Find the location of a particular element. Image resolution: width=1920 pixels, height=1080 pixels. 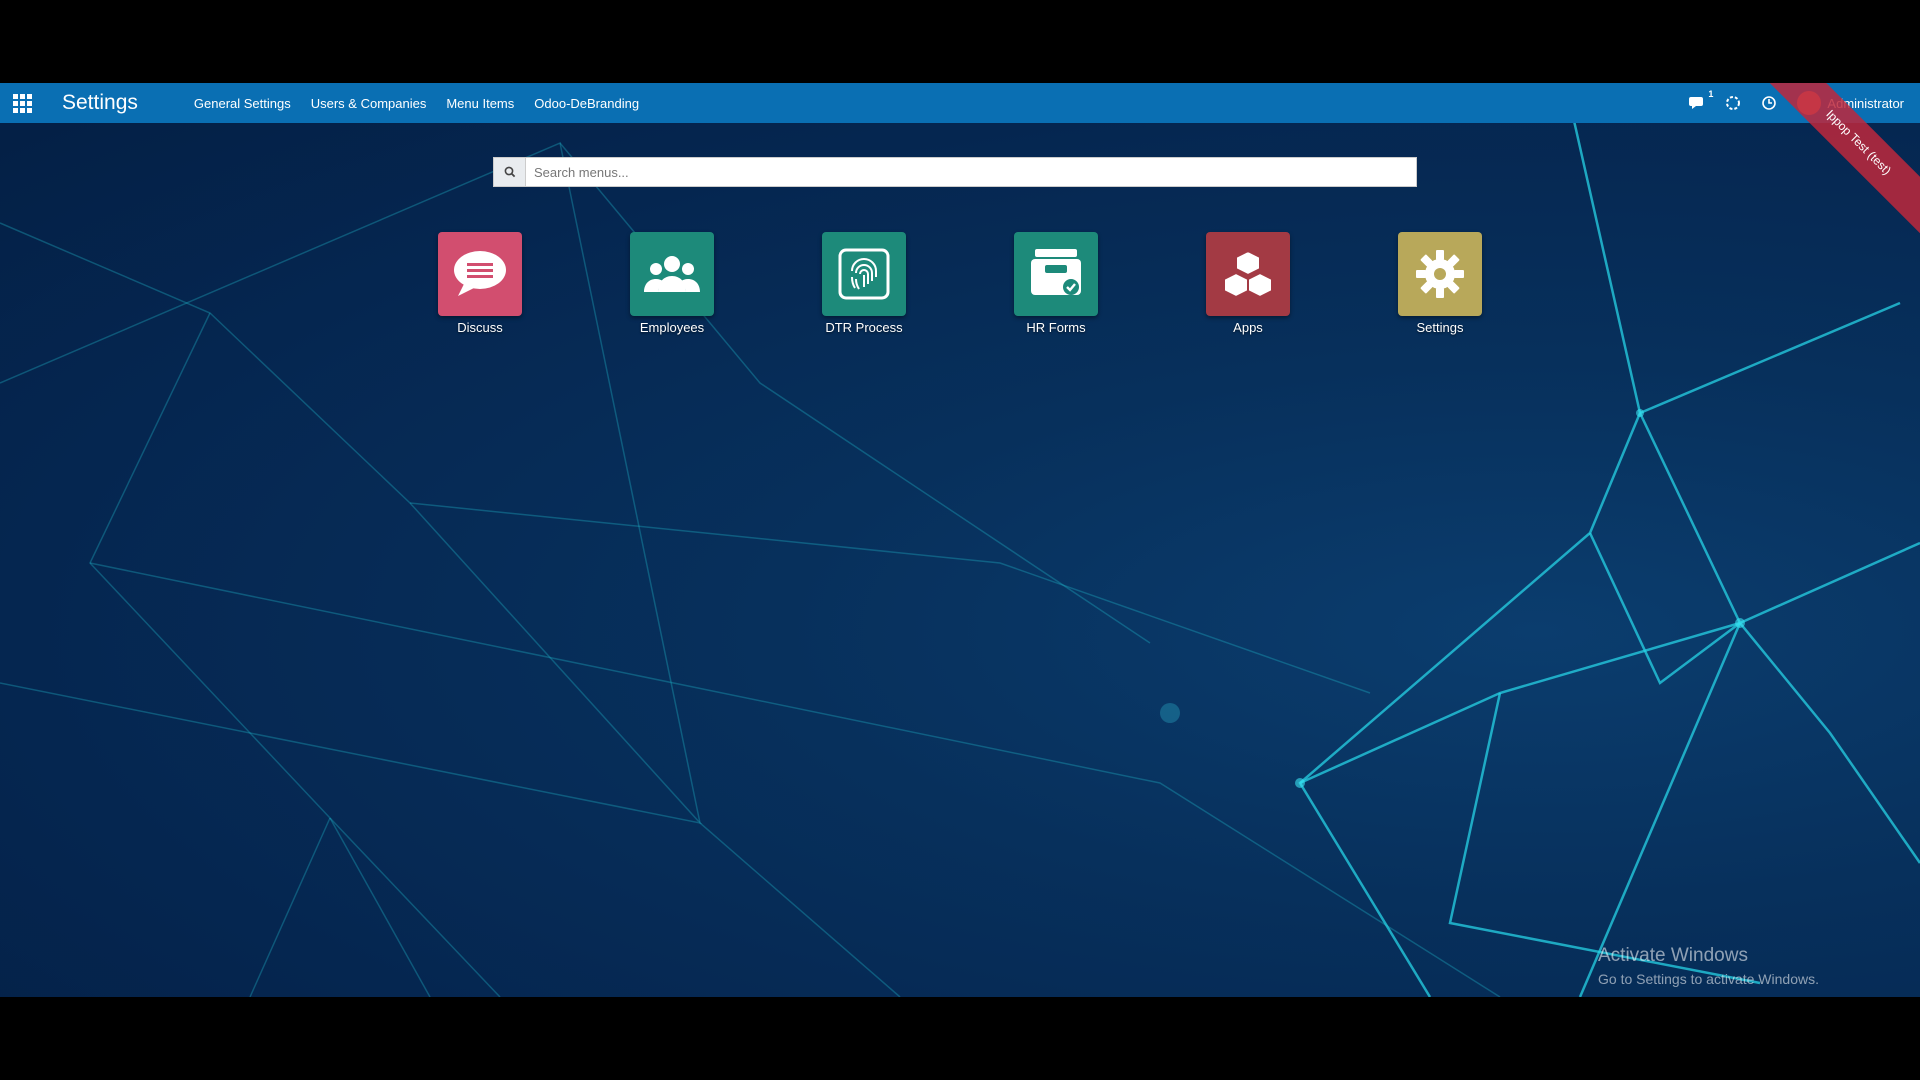

app-label: Discuss is located at coordinates (480, 327).